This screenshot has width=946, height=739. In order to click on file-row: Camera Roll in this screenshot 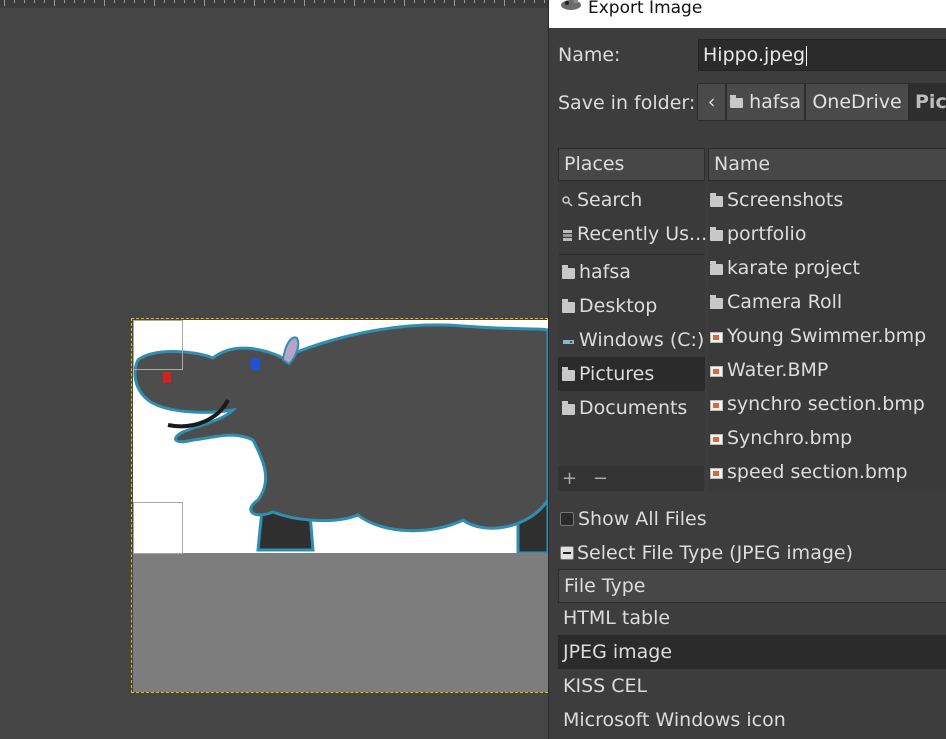, I will do `click(776, 302)`.